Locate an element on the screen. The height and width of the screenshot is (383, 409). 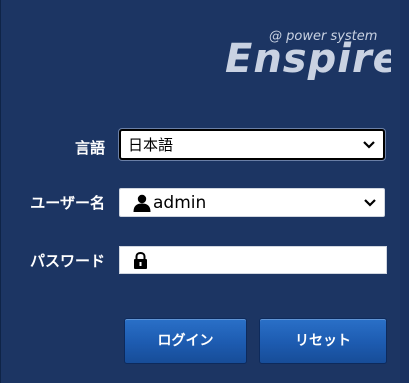
language-label: 言語 is located at coordinates (89, 148).